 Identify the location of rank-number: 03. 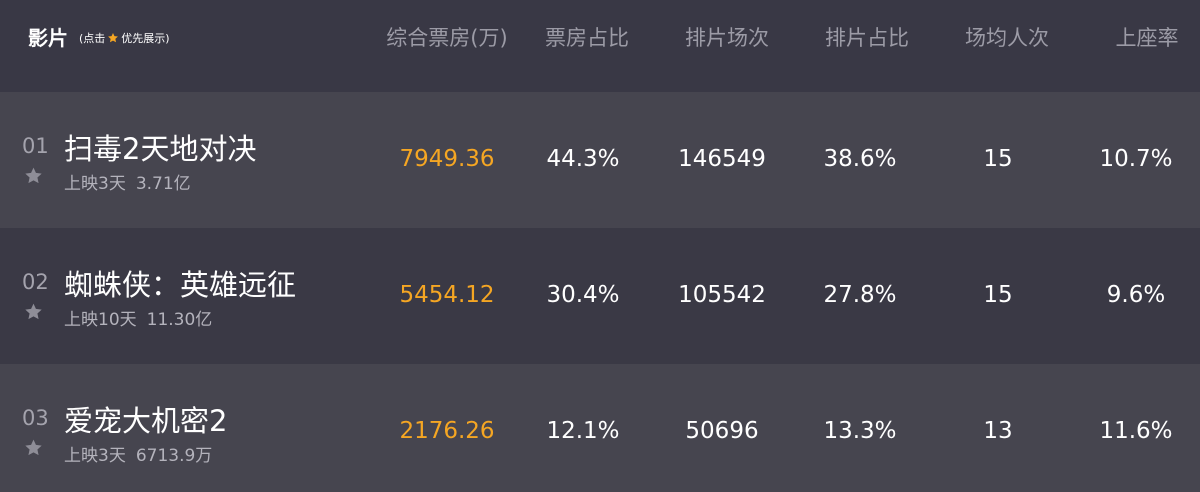
(35, 418).